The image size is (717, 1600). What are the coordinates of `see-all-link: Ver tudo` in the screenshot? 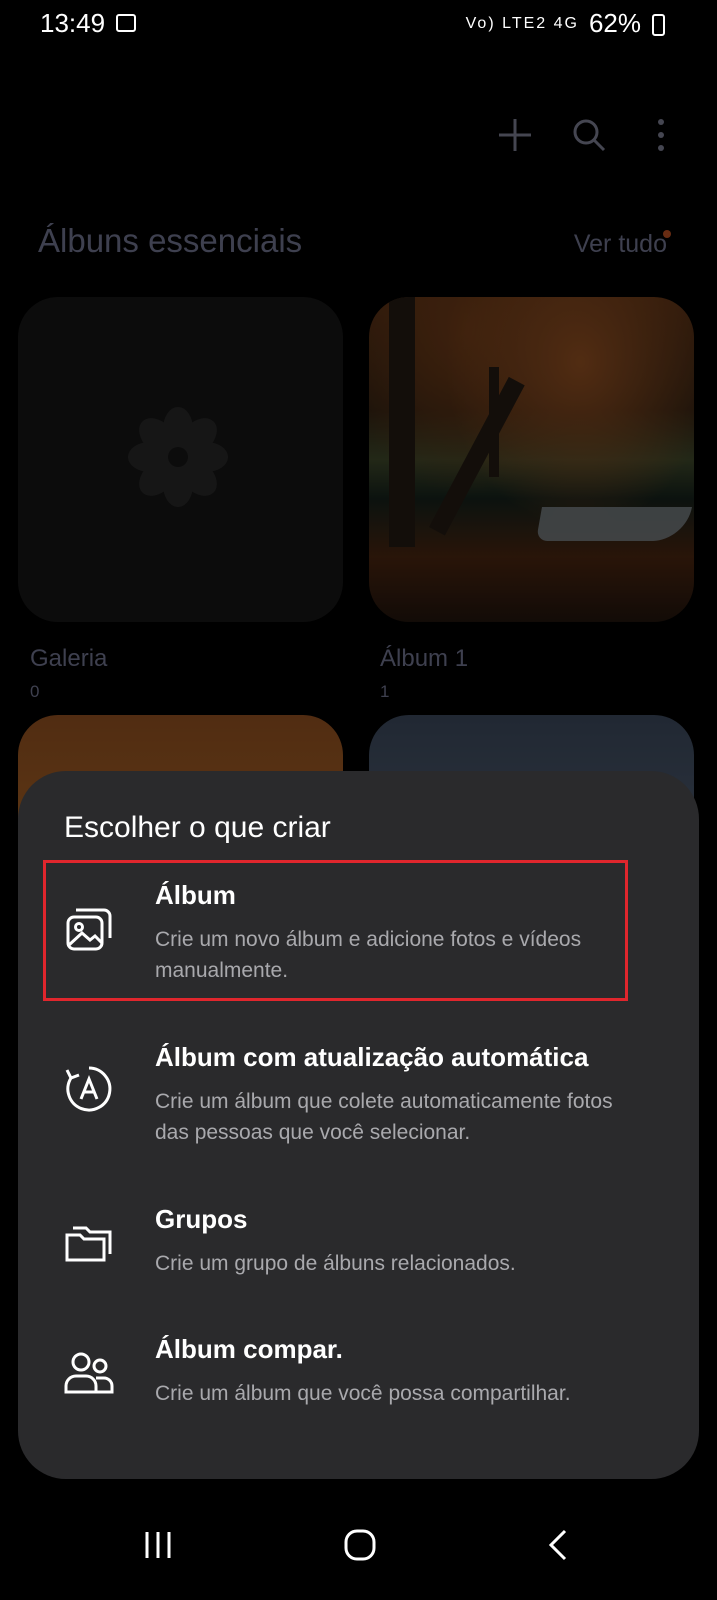 It's located at (620, 244).